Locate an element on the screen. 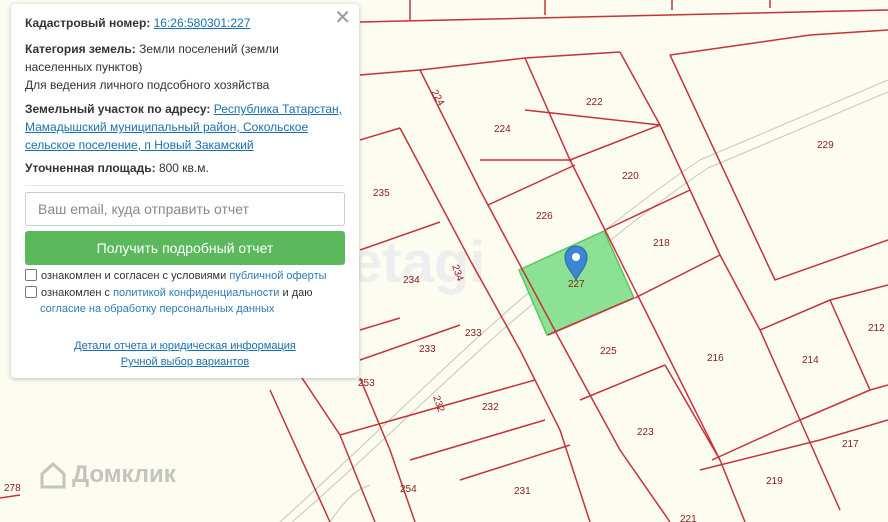  plot-label: 218 is located at coordinates (661, 243).